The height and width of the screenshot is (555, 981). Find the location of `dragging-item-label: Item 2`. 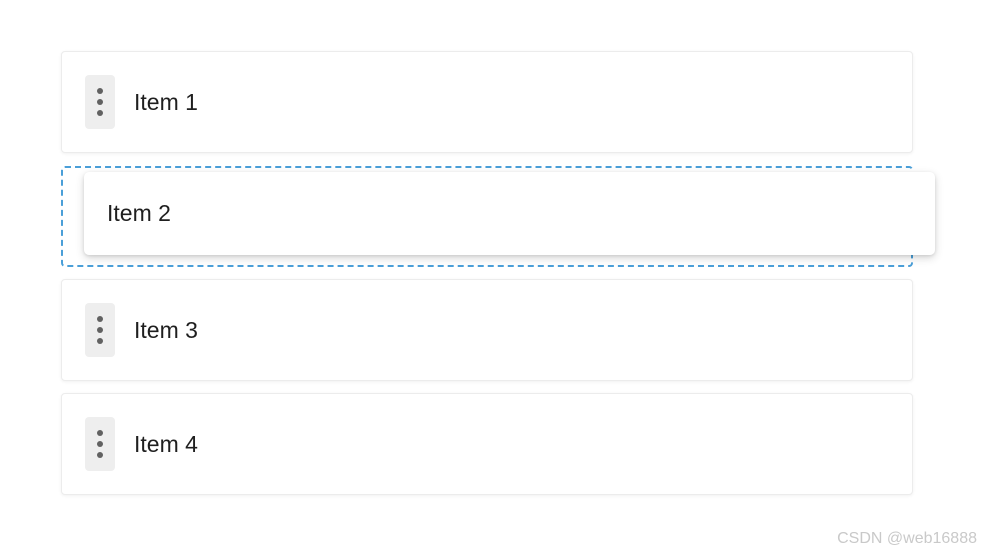

dragging-item-label: Item 2 is located at coordinates (139, 213).